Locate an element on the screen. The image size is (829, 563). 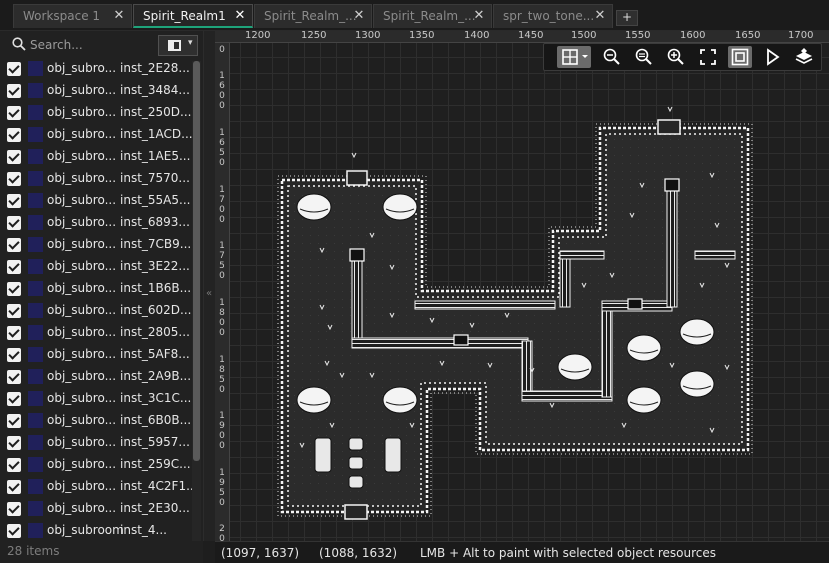
ruler-x-tick-label: 1400 is located at coordinates (477, 36).